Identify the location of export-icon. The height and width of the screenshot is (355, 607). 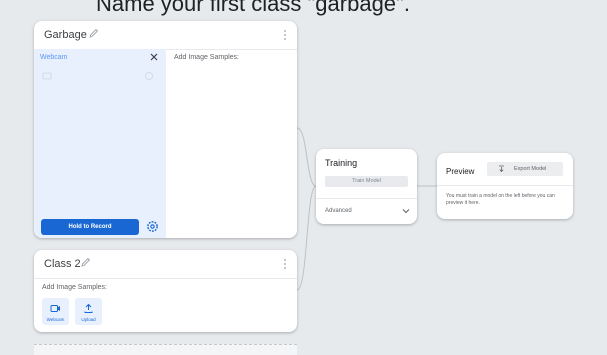
(501, 168).